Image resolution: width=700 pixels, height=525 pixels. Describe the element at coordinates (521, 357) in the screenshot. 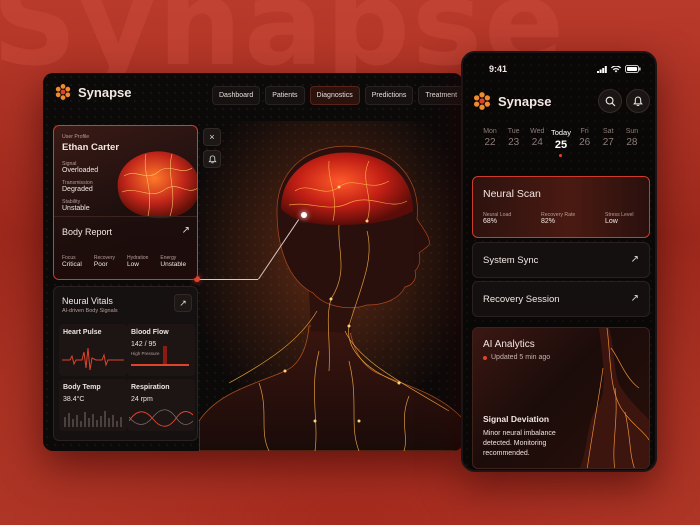

I see `analytics-updated: Updated 5 min ago` at that location.